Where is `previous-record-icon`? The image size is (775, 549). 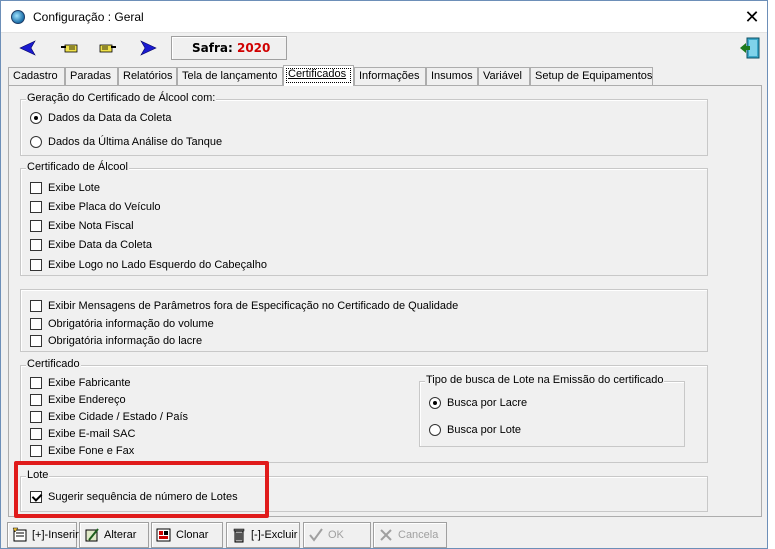 previous-record-icon is located at coordinates (69, 48).